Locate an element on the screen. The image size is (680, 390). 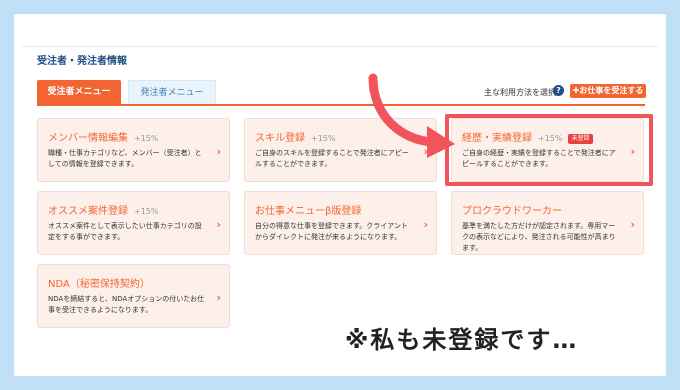
tab-contractor-menu: 受注者メニュー is located at coordinates (79, 92).